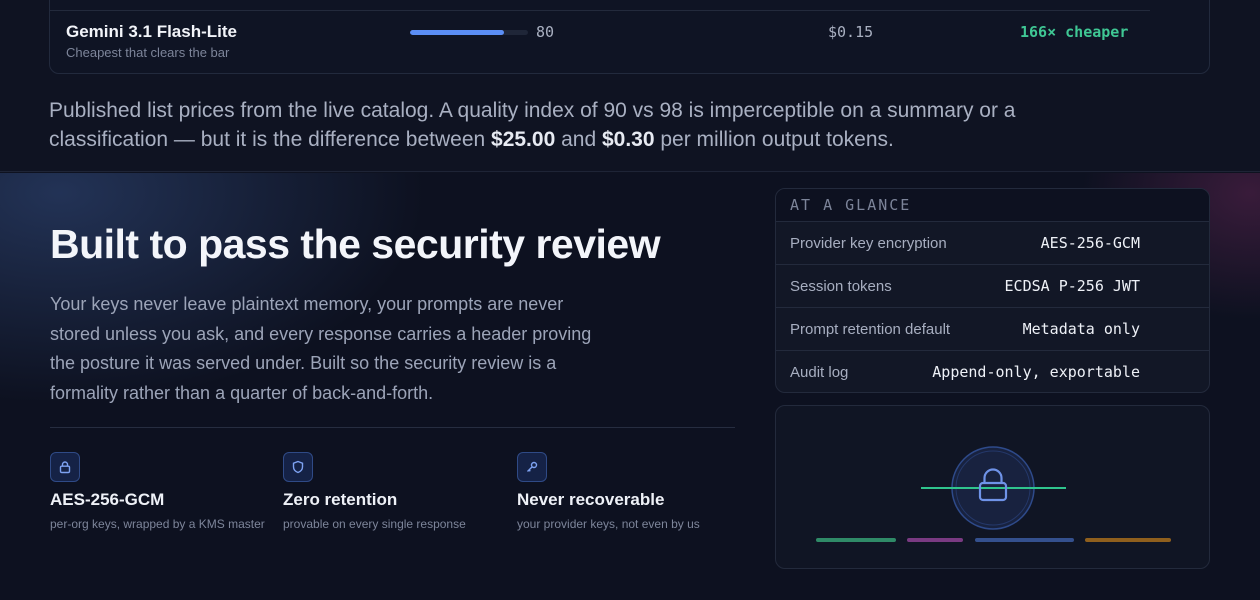  Describe the element at coordinates (1074, 32) in the screenshot. I see `savings-badge: 166× cheaper` at that location.